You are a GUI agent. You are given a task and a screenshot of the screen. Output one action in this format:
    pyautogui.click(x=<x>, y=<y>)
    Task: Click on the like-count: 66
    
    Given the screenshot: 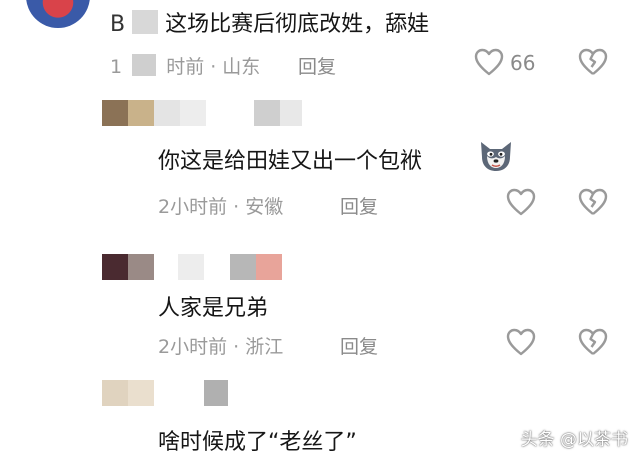 What is the action you would take?
    pyautogui.click(x=523, y=63)
    